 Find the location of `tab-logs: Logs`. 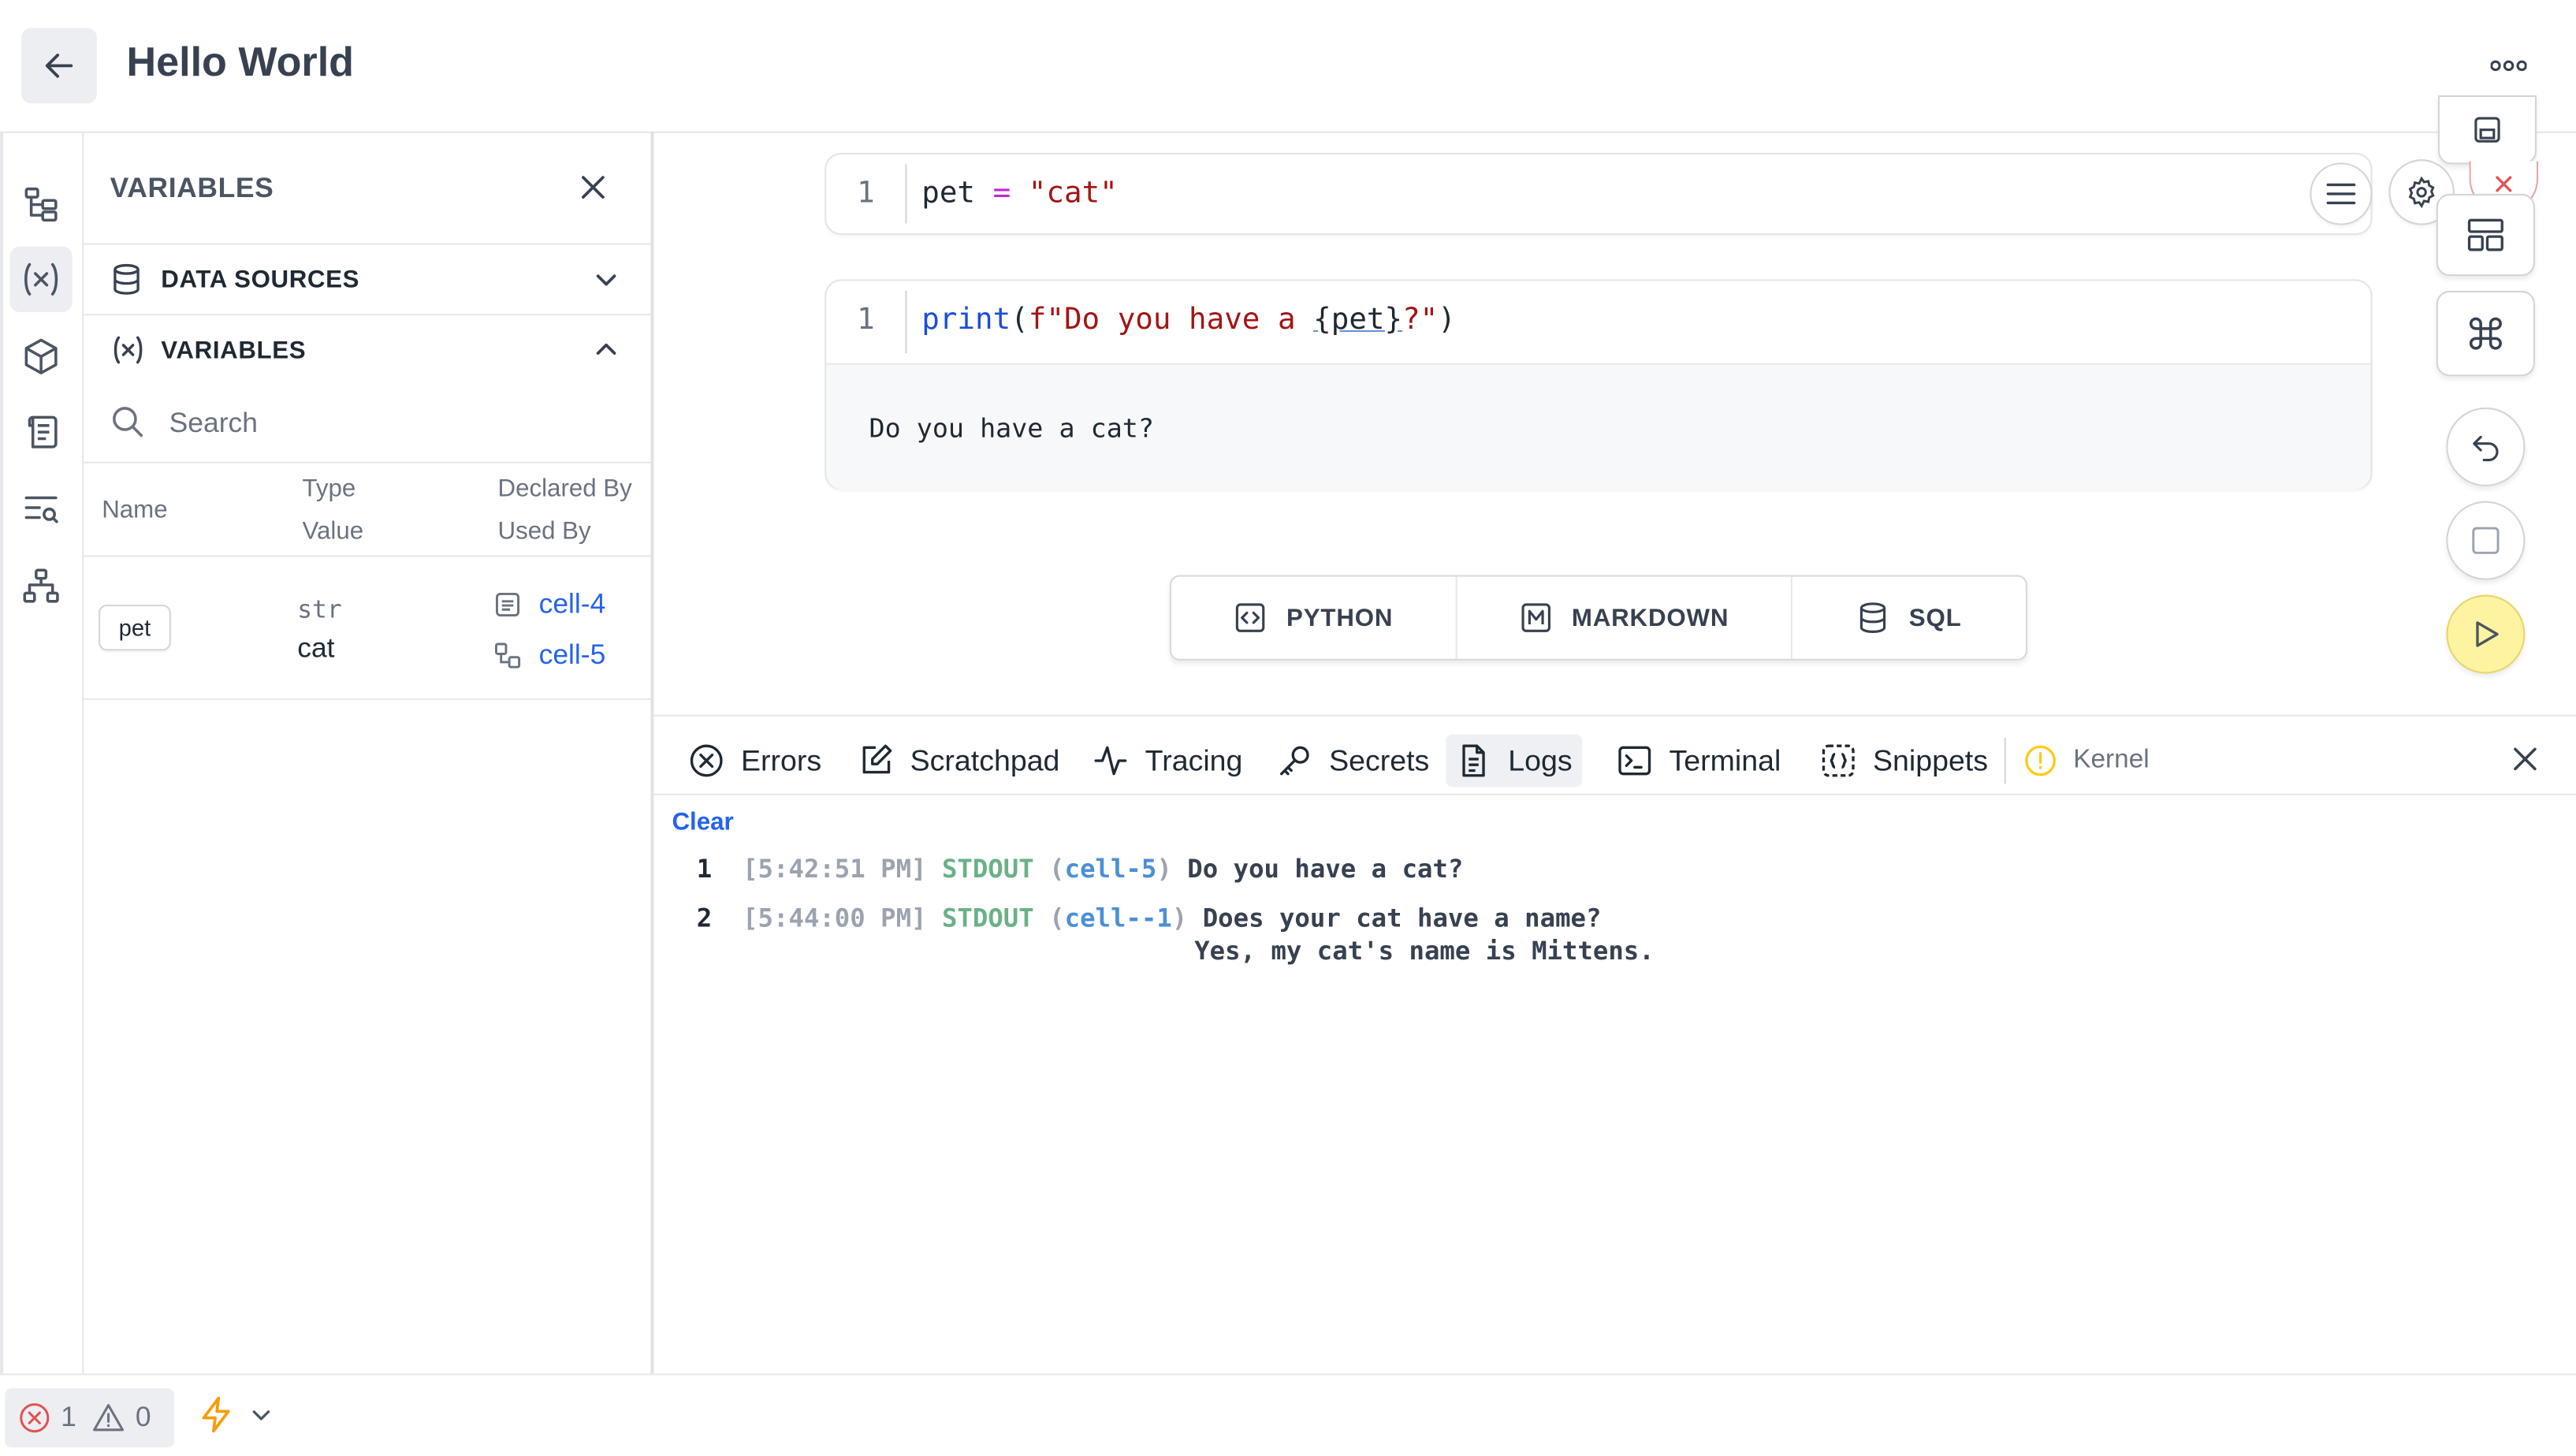

tab-logs: Logs is located at coordinates (1514, 761).